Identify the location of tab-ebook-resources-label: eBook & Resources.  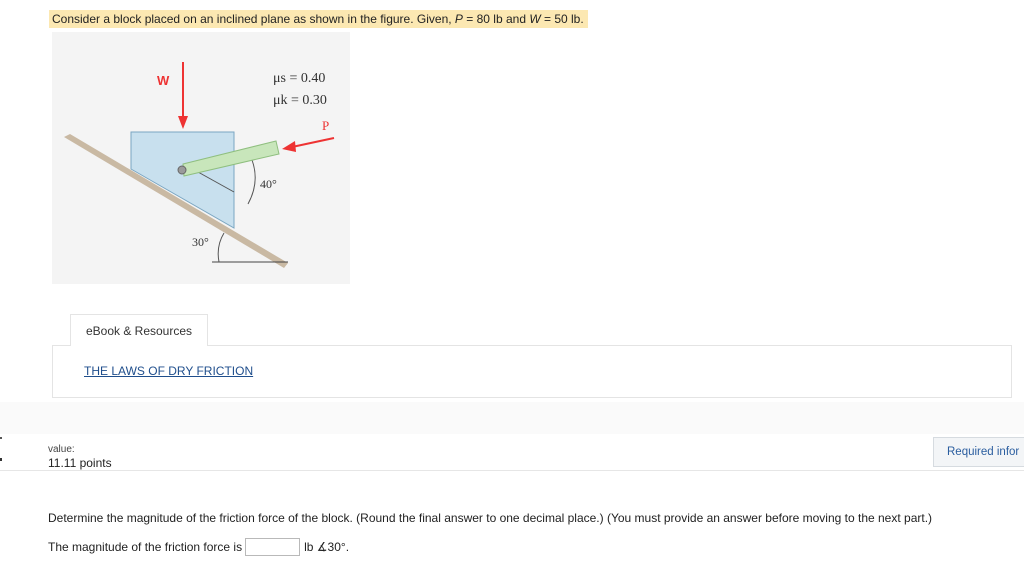
(139, 330).